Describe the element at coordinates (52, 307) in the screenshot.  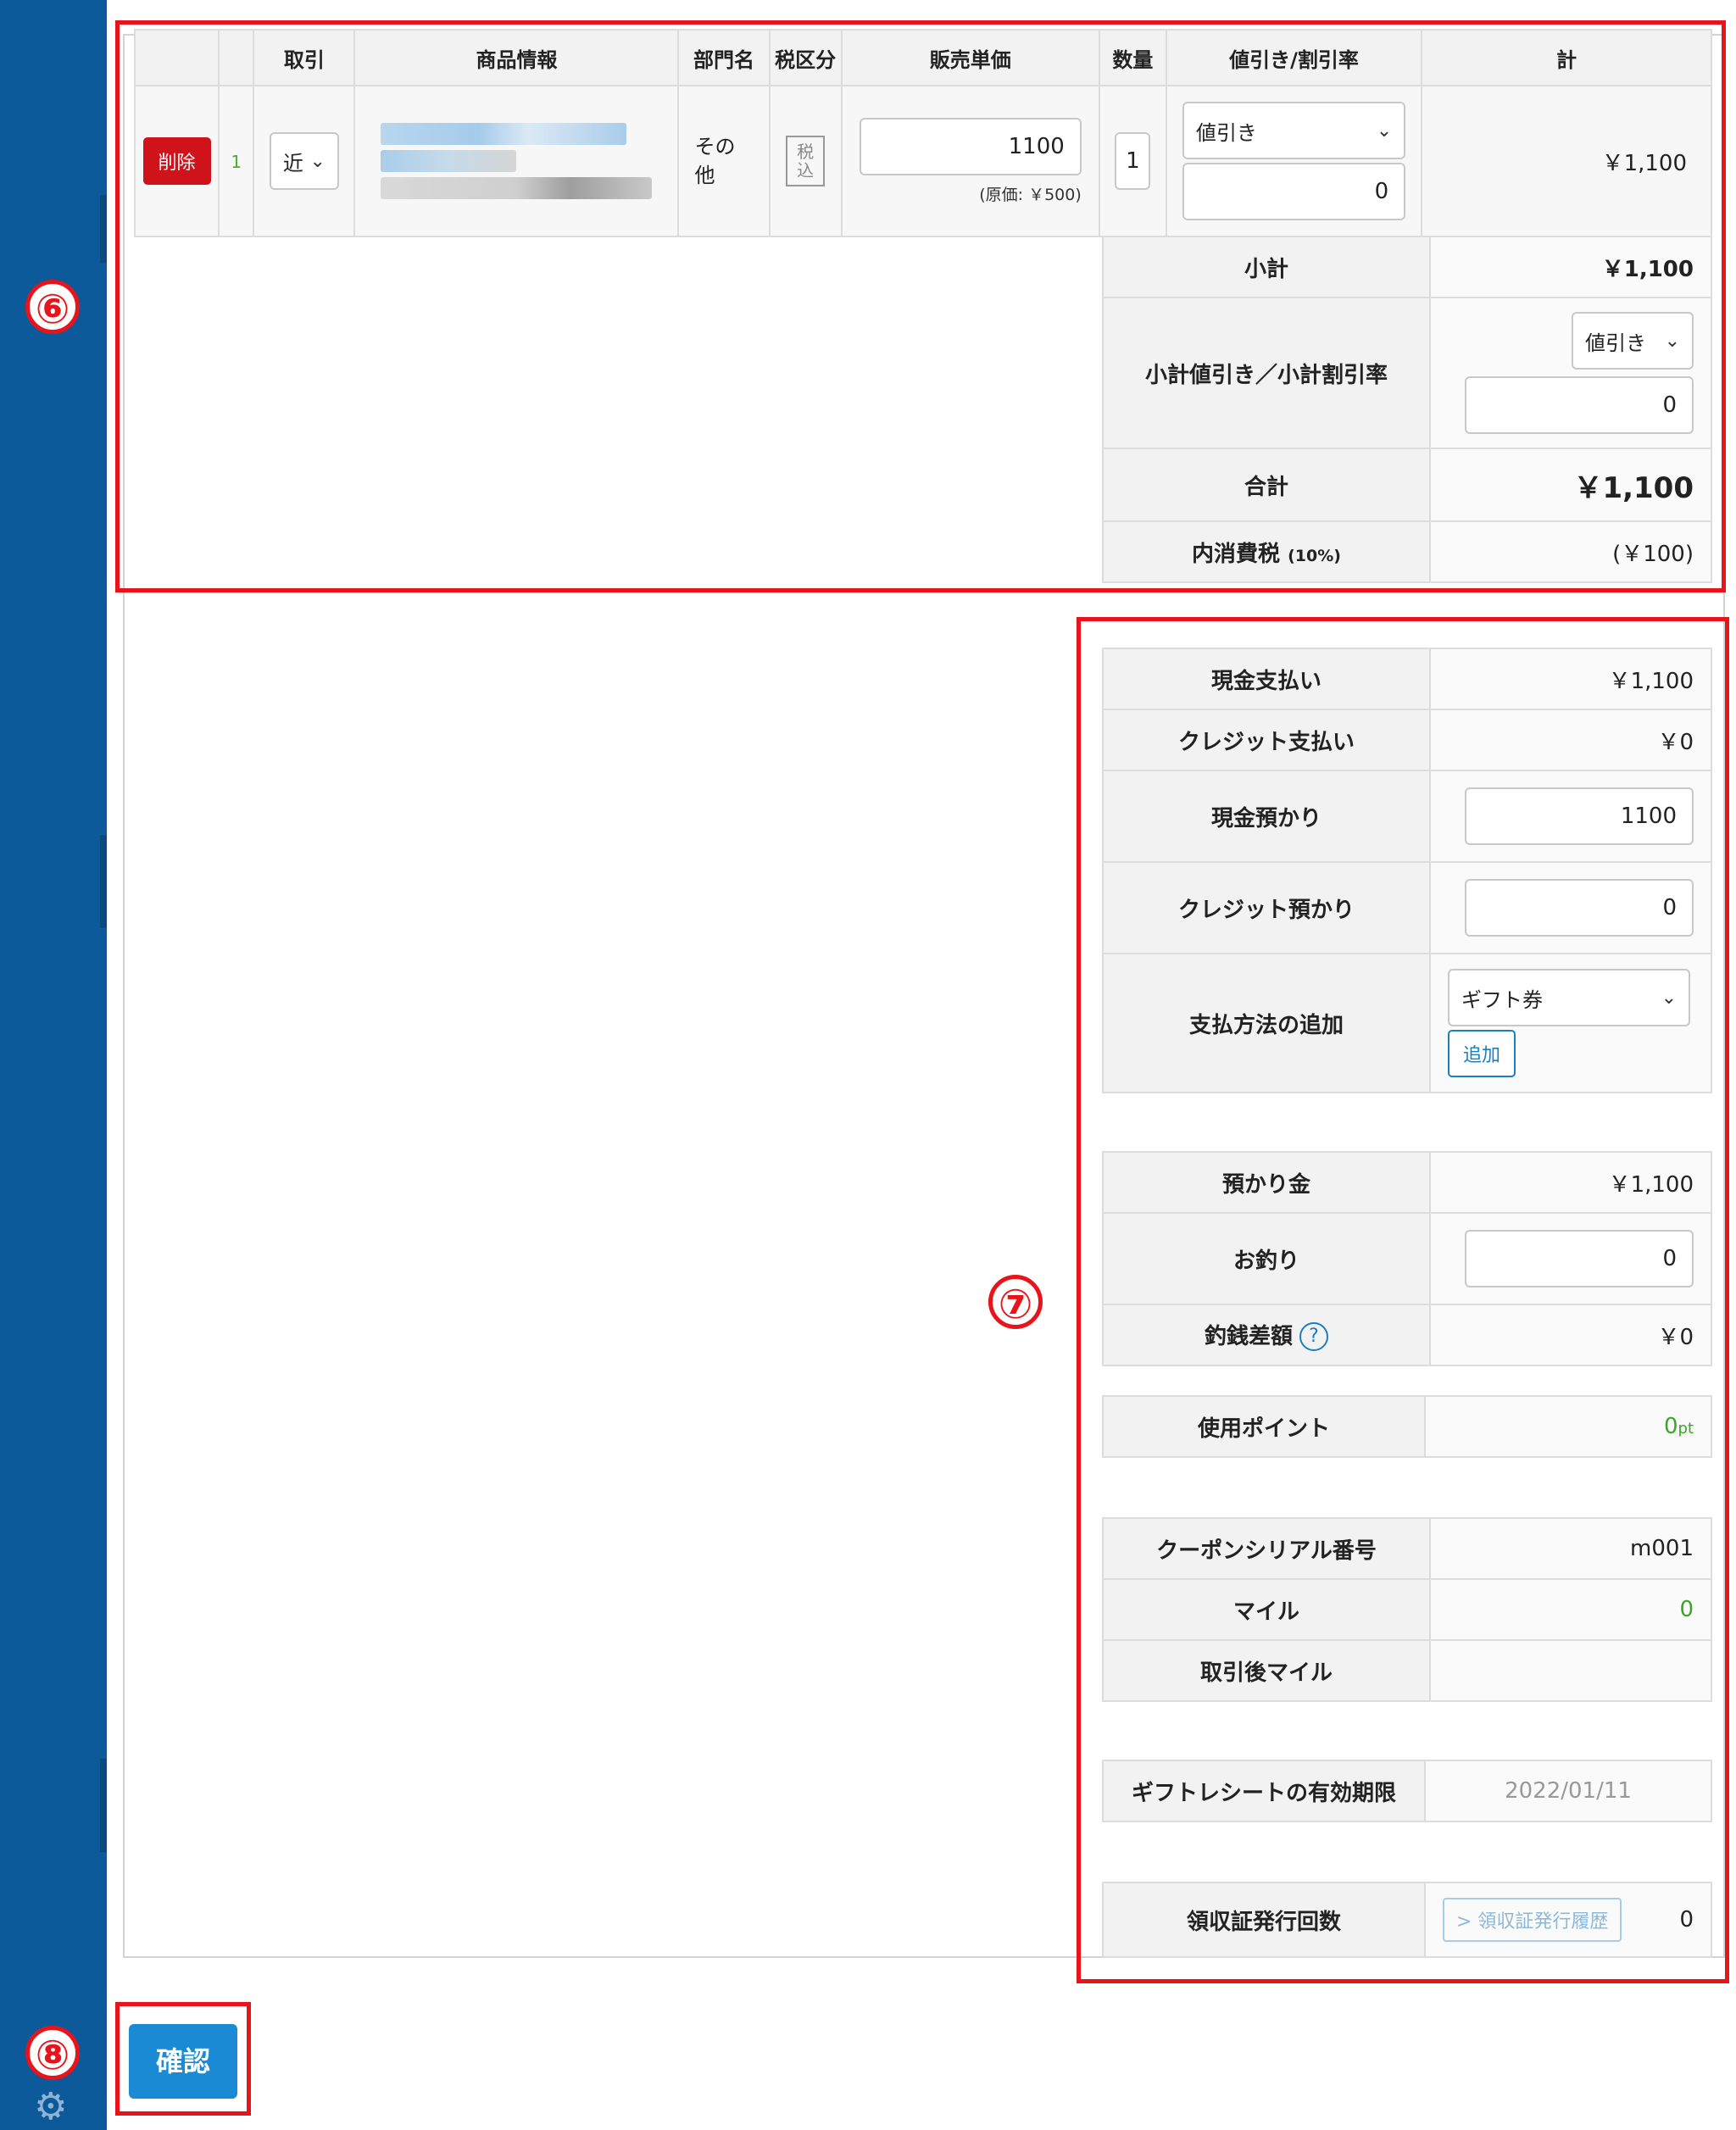
I see `annotation-6: ⑥` at that location.